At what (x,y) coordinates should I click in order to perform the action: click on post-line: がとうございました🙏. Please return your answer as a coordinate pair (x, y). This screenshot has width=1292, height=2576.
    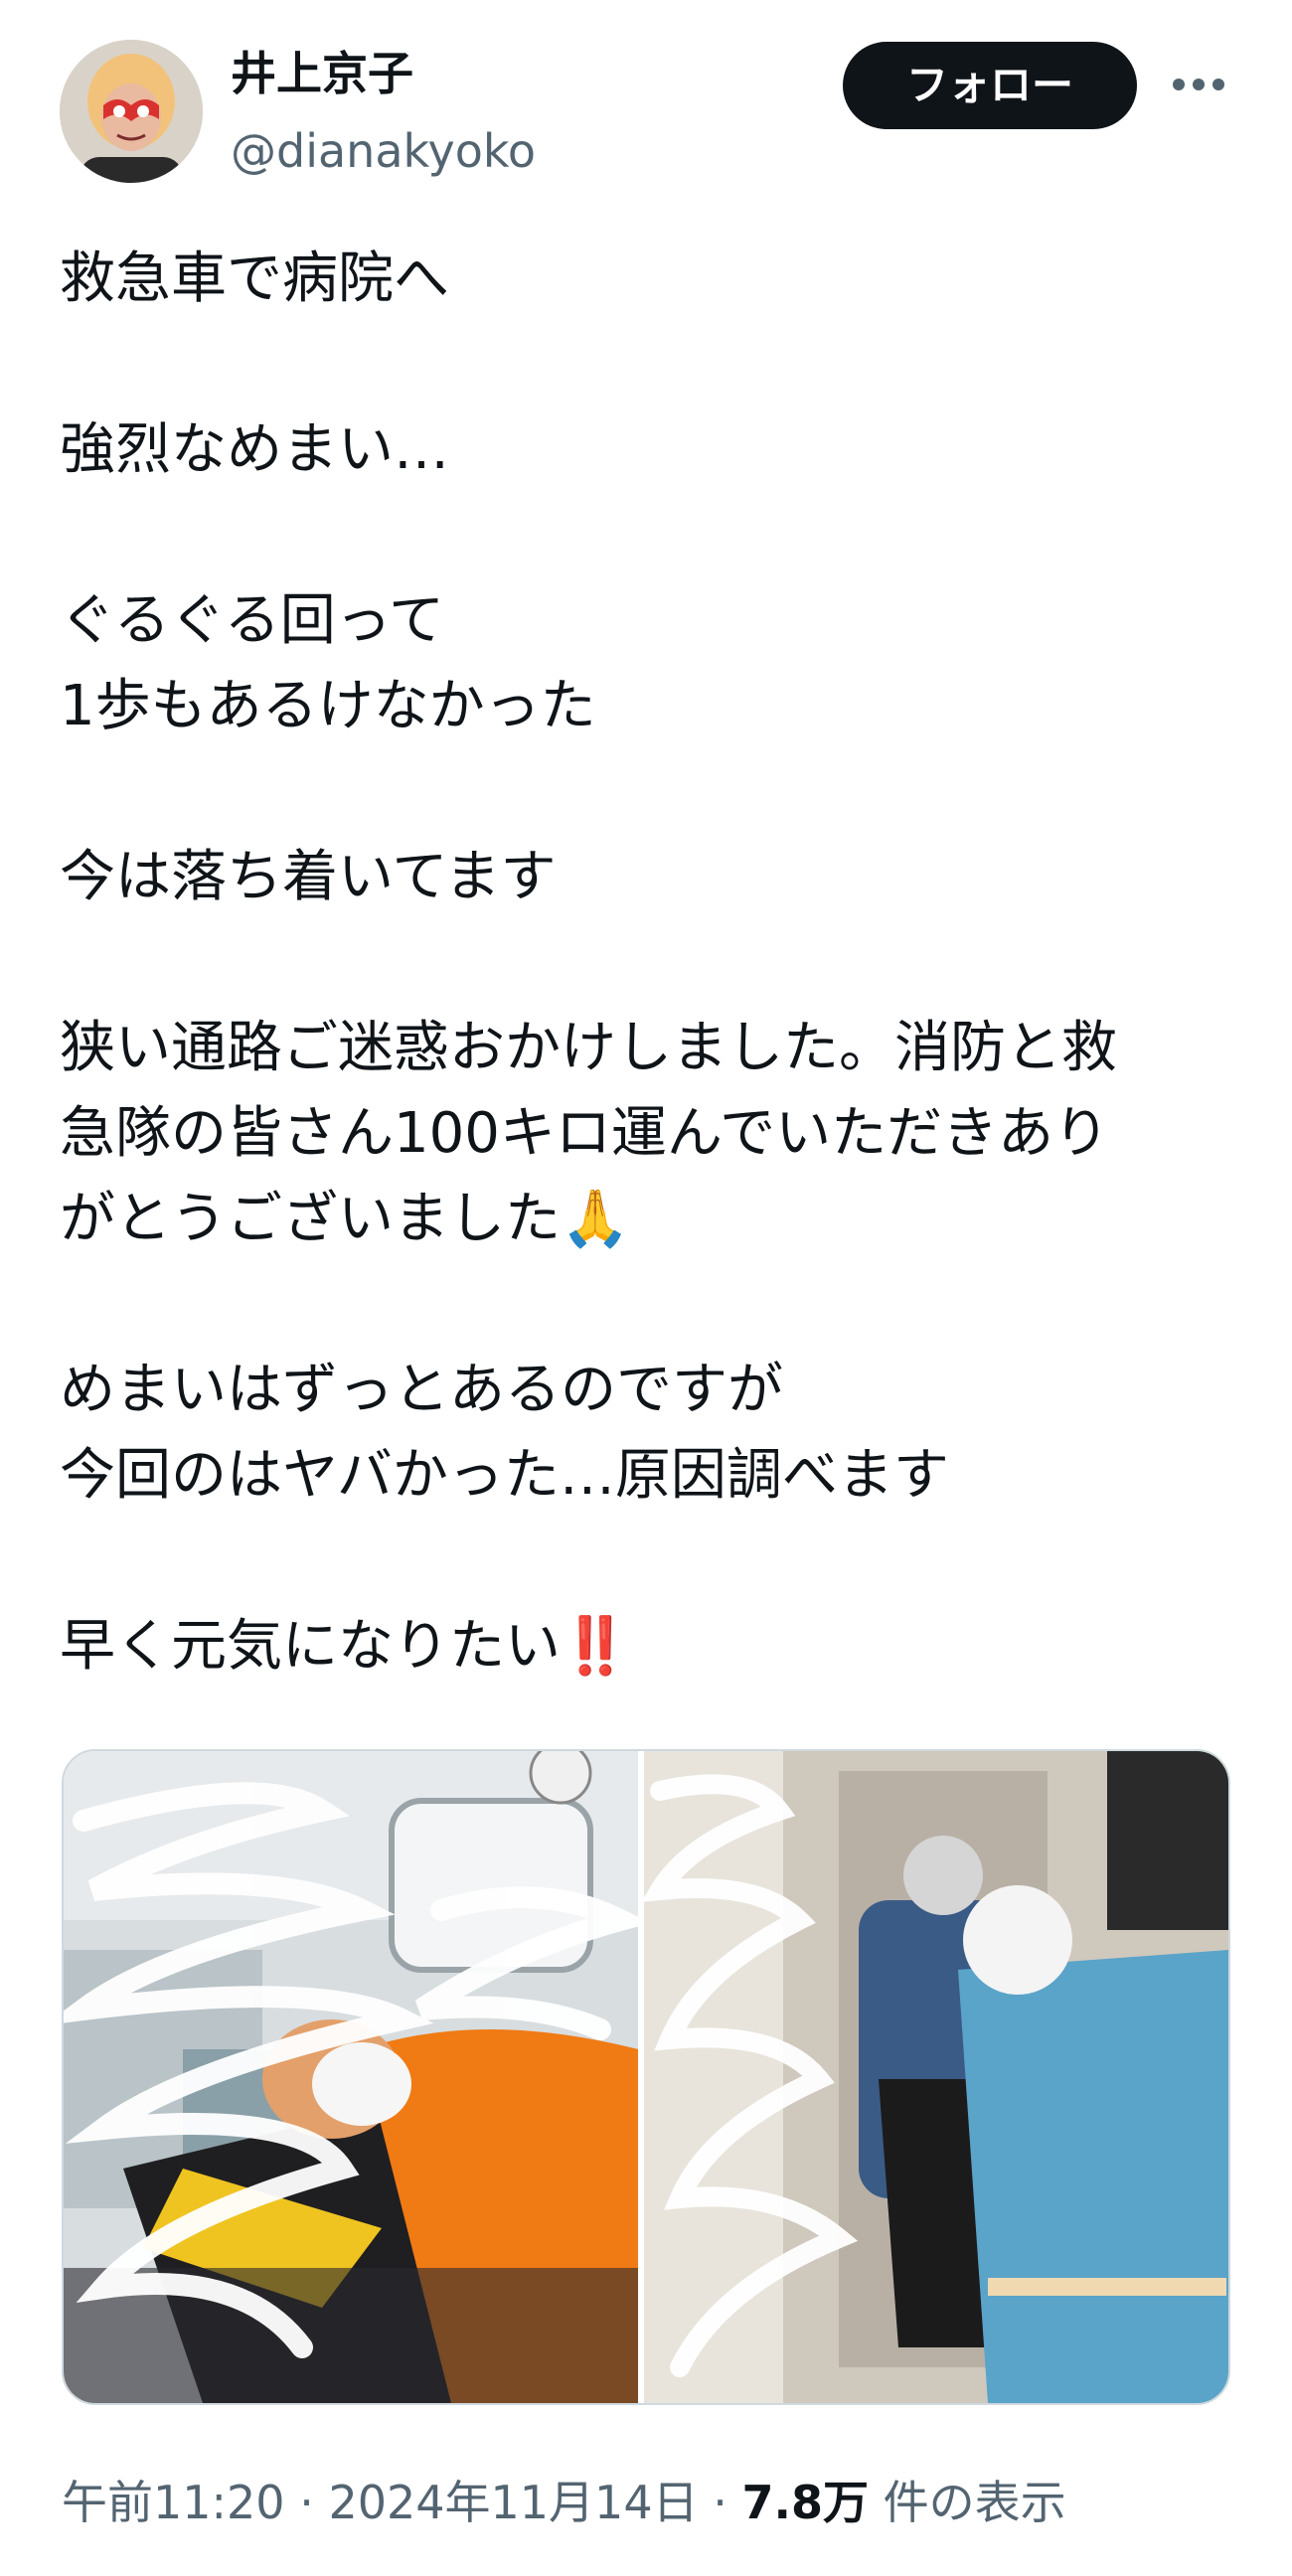
    Looking at the image, I should click on (345, 1219).